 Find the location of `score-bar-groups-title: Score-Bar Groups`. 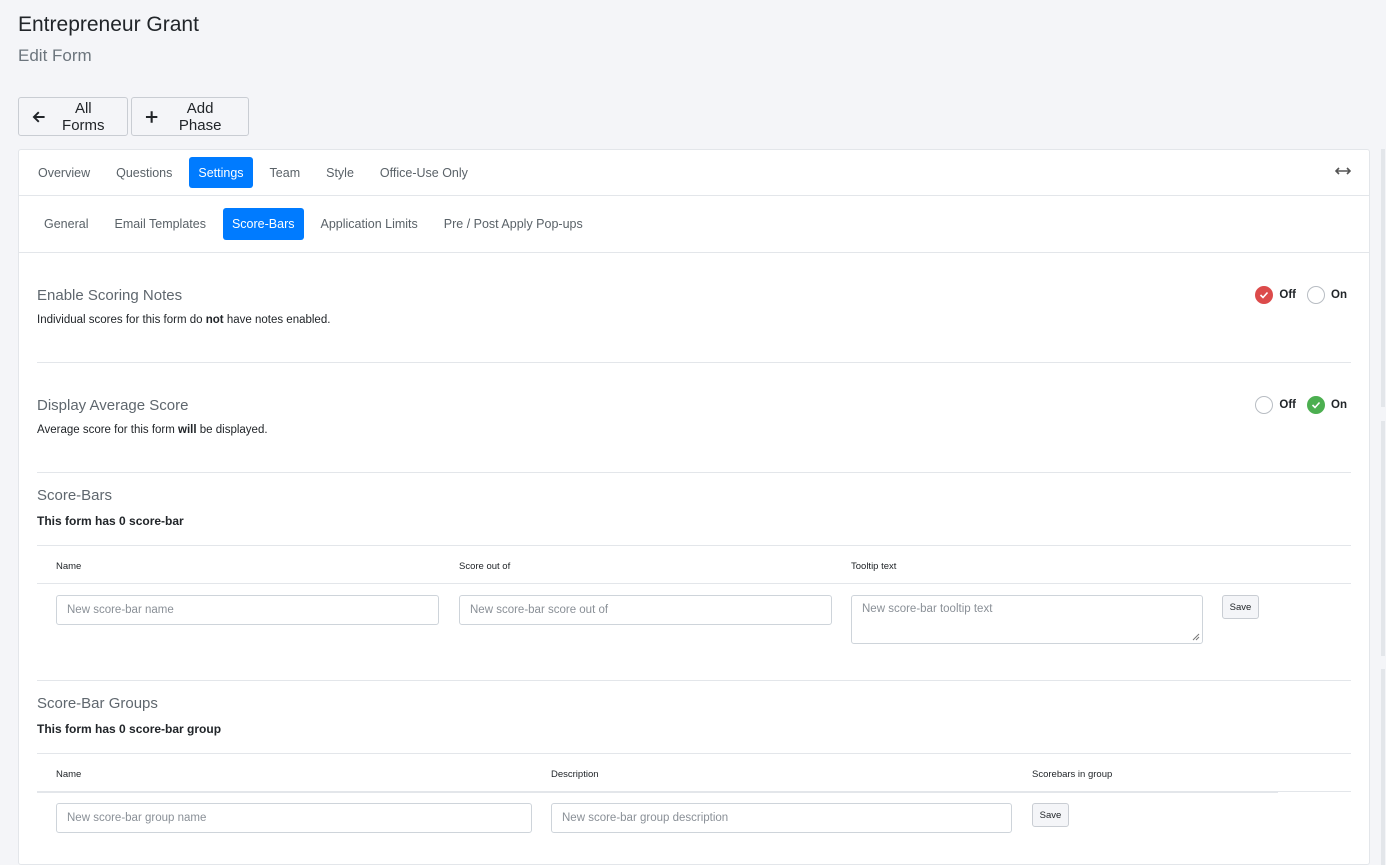

score-bar-groups-title: Score-Bar Groups is located at coordinates (97, 703).